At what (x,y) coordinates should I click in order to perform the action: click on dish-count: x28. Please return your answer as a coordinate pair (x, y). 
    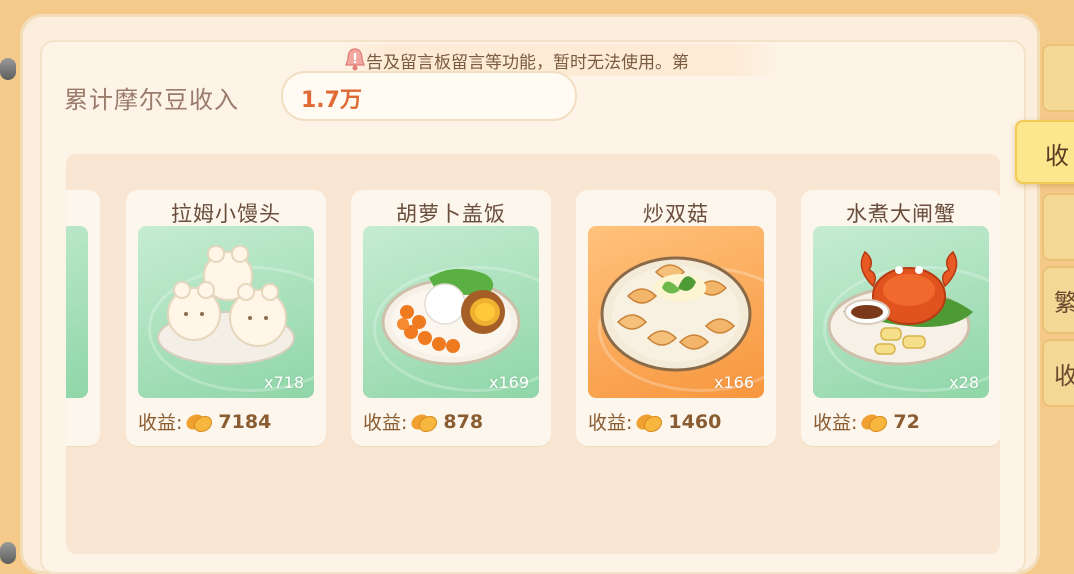
    Looking at the image, I should click on (964, 382).